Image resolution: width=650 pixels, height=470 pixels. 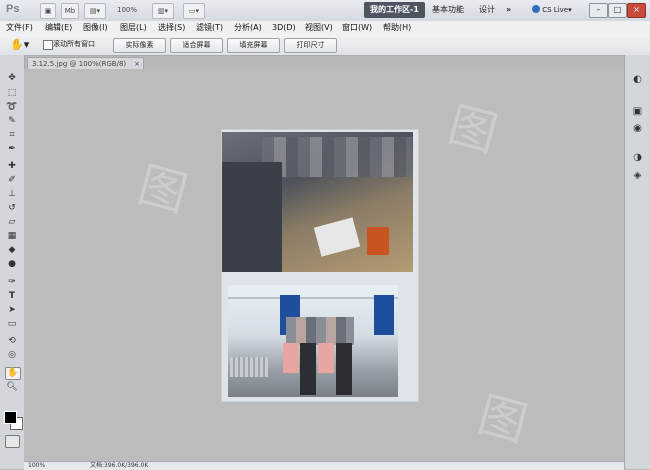 What do you see at coordinates (487, 10) in the screenshot?
I see `workspace-design: 设计` at bounding box center [487, 10].